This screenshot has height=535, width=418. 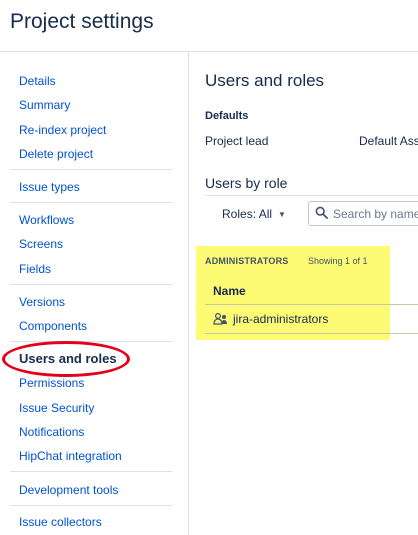 I want to click on project-lead-label: Project lead, so click(x=237, y=141).